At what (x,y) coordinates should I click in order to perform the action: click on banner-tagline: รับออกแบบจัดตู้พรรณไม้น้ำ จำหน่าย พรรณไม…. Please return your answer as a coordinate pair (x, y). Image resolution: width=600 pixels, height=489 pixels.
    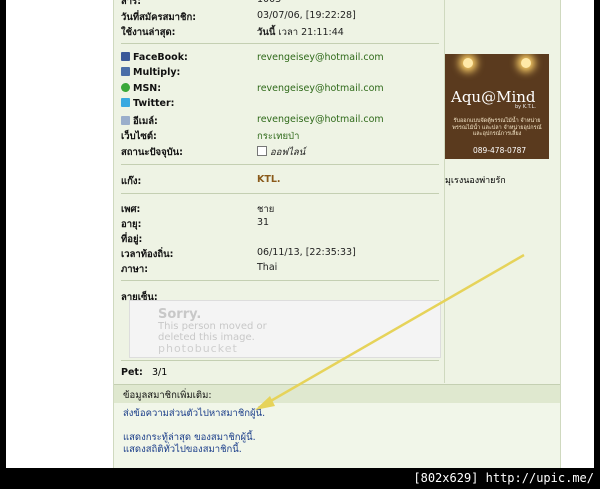
    Looking at the image, I should click on (497, 127).